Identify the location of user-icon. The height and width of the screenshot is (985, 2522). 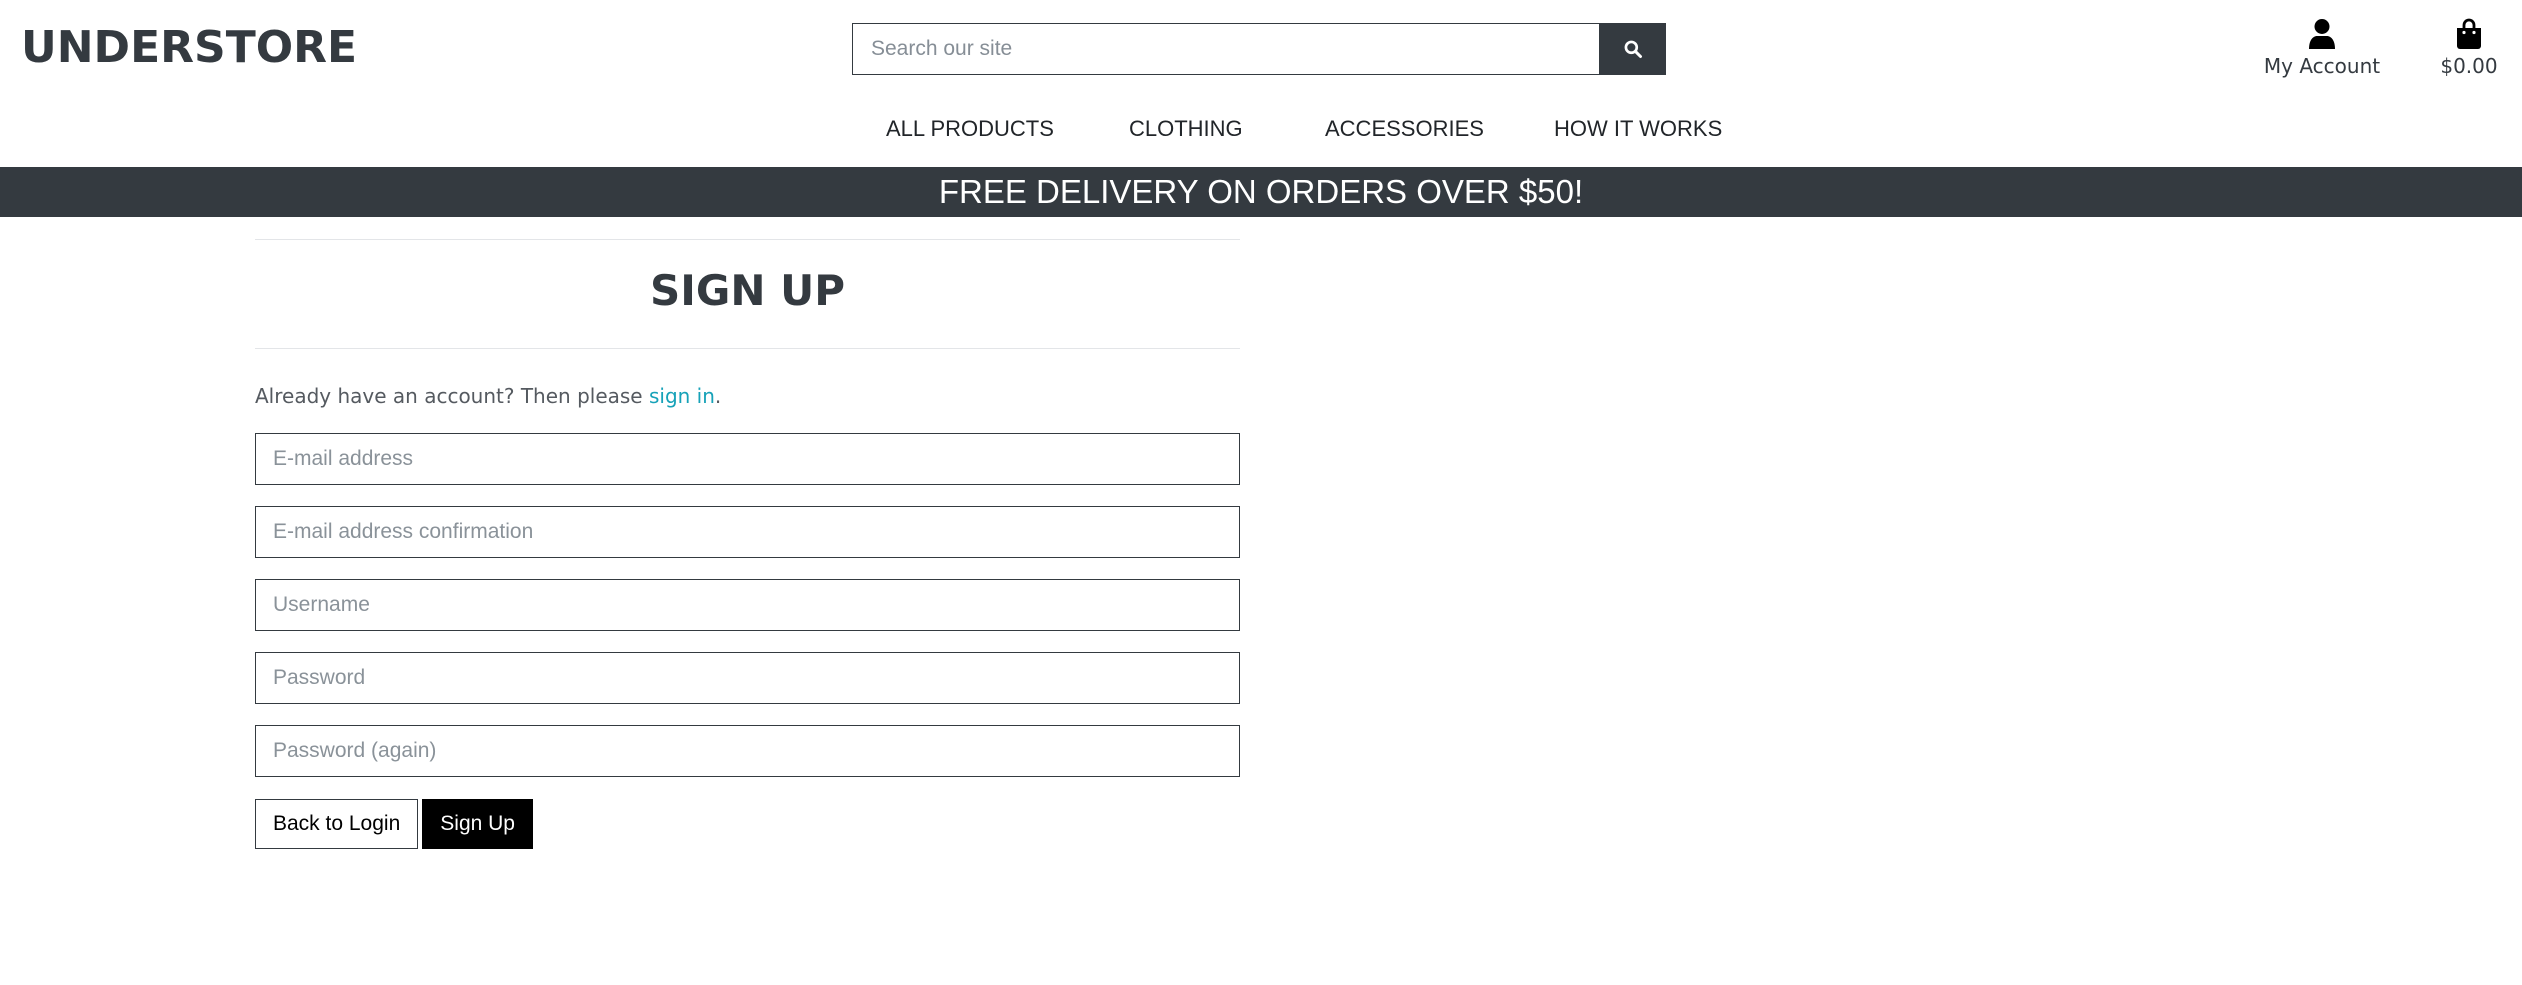
(2322, 34).